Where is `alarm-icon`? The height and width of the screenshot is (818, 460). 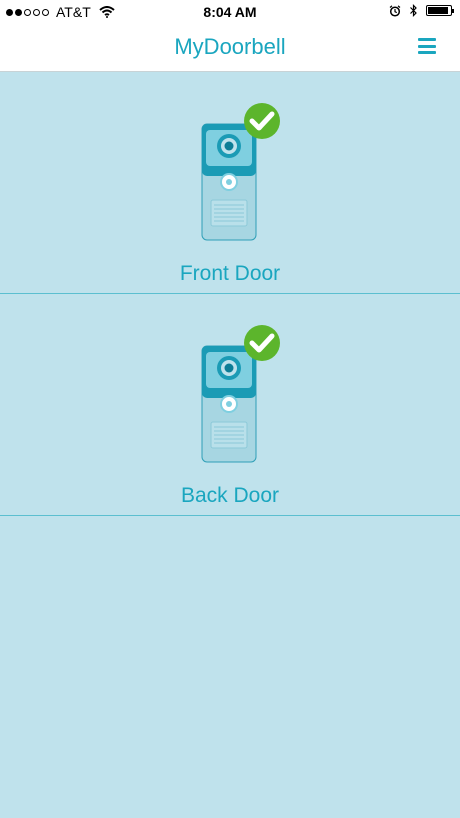
alarm-icon is located at coordinates (395, 10).